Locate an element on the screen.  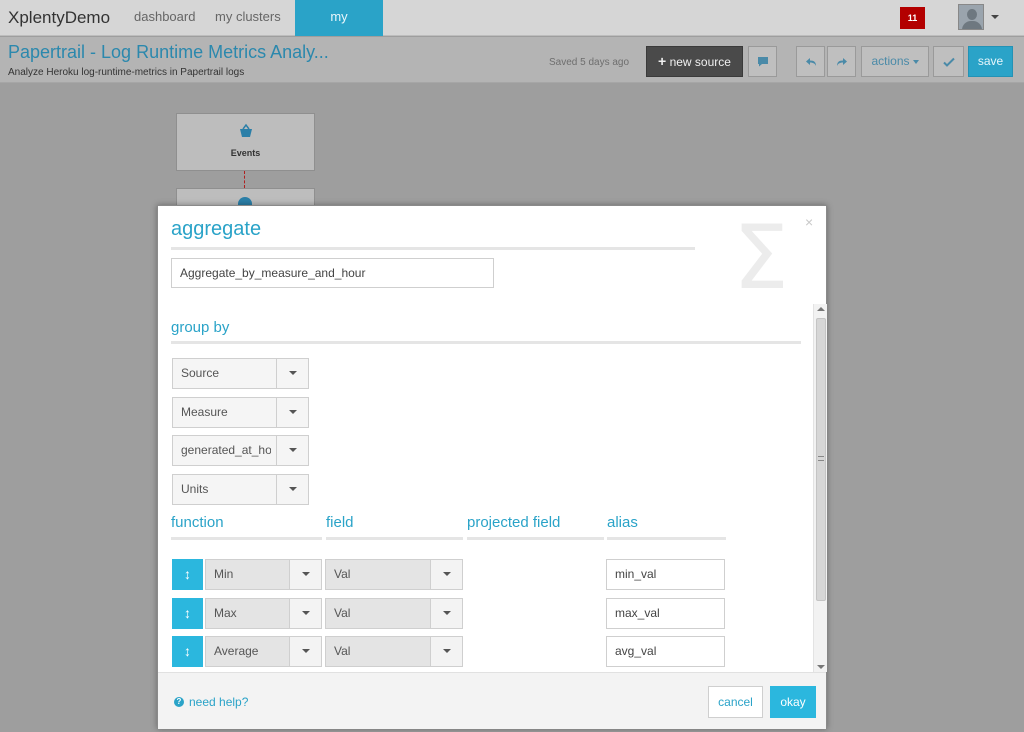
undo-button is located at coordinates (810, 61).